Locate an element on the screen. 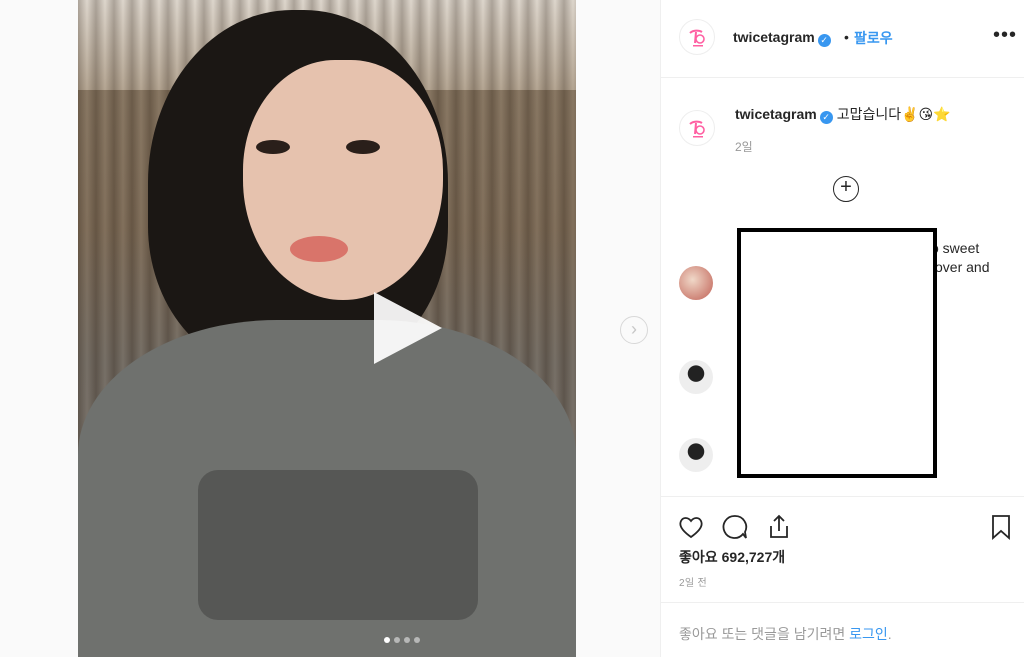  login-prompt: 좋아요 또는 댓글을 남기려면 로그인. is located at coordinates (842, 629).